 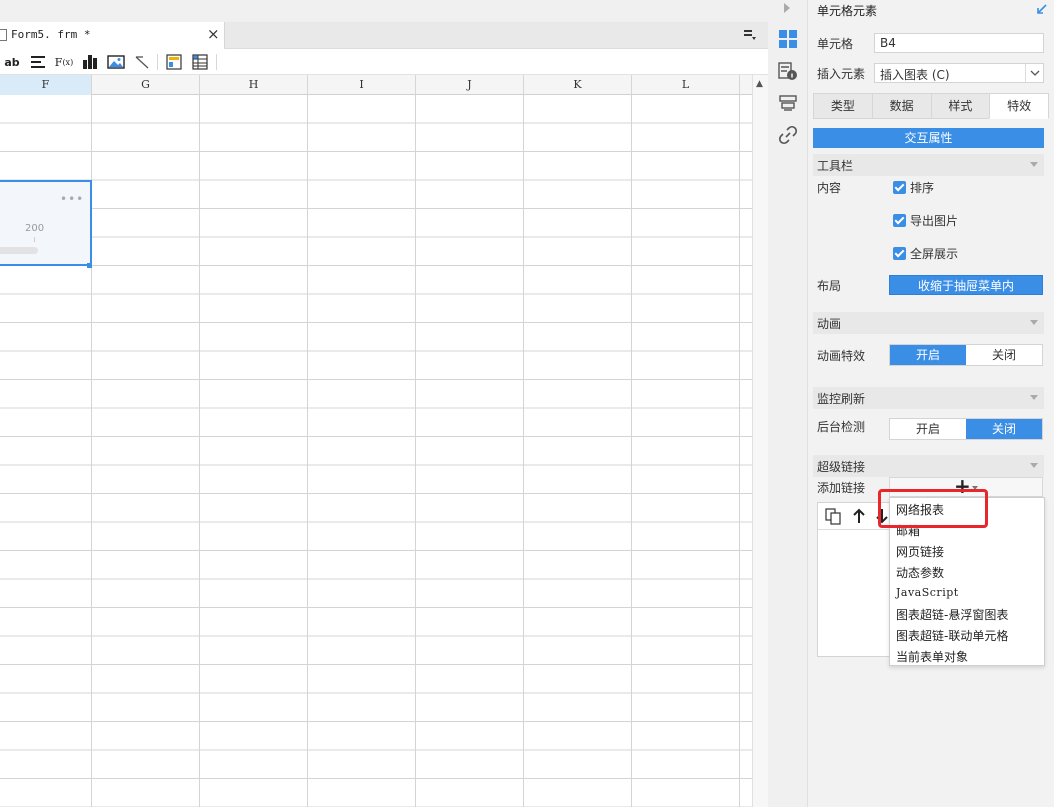 I want to click on tab-effects: 特效, so click(x=1019, y=106).